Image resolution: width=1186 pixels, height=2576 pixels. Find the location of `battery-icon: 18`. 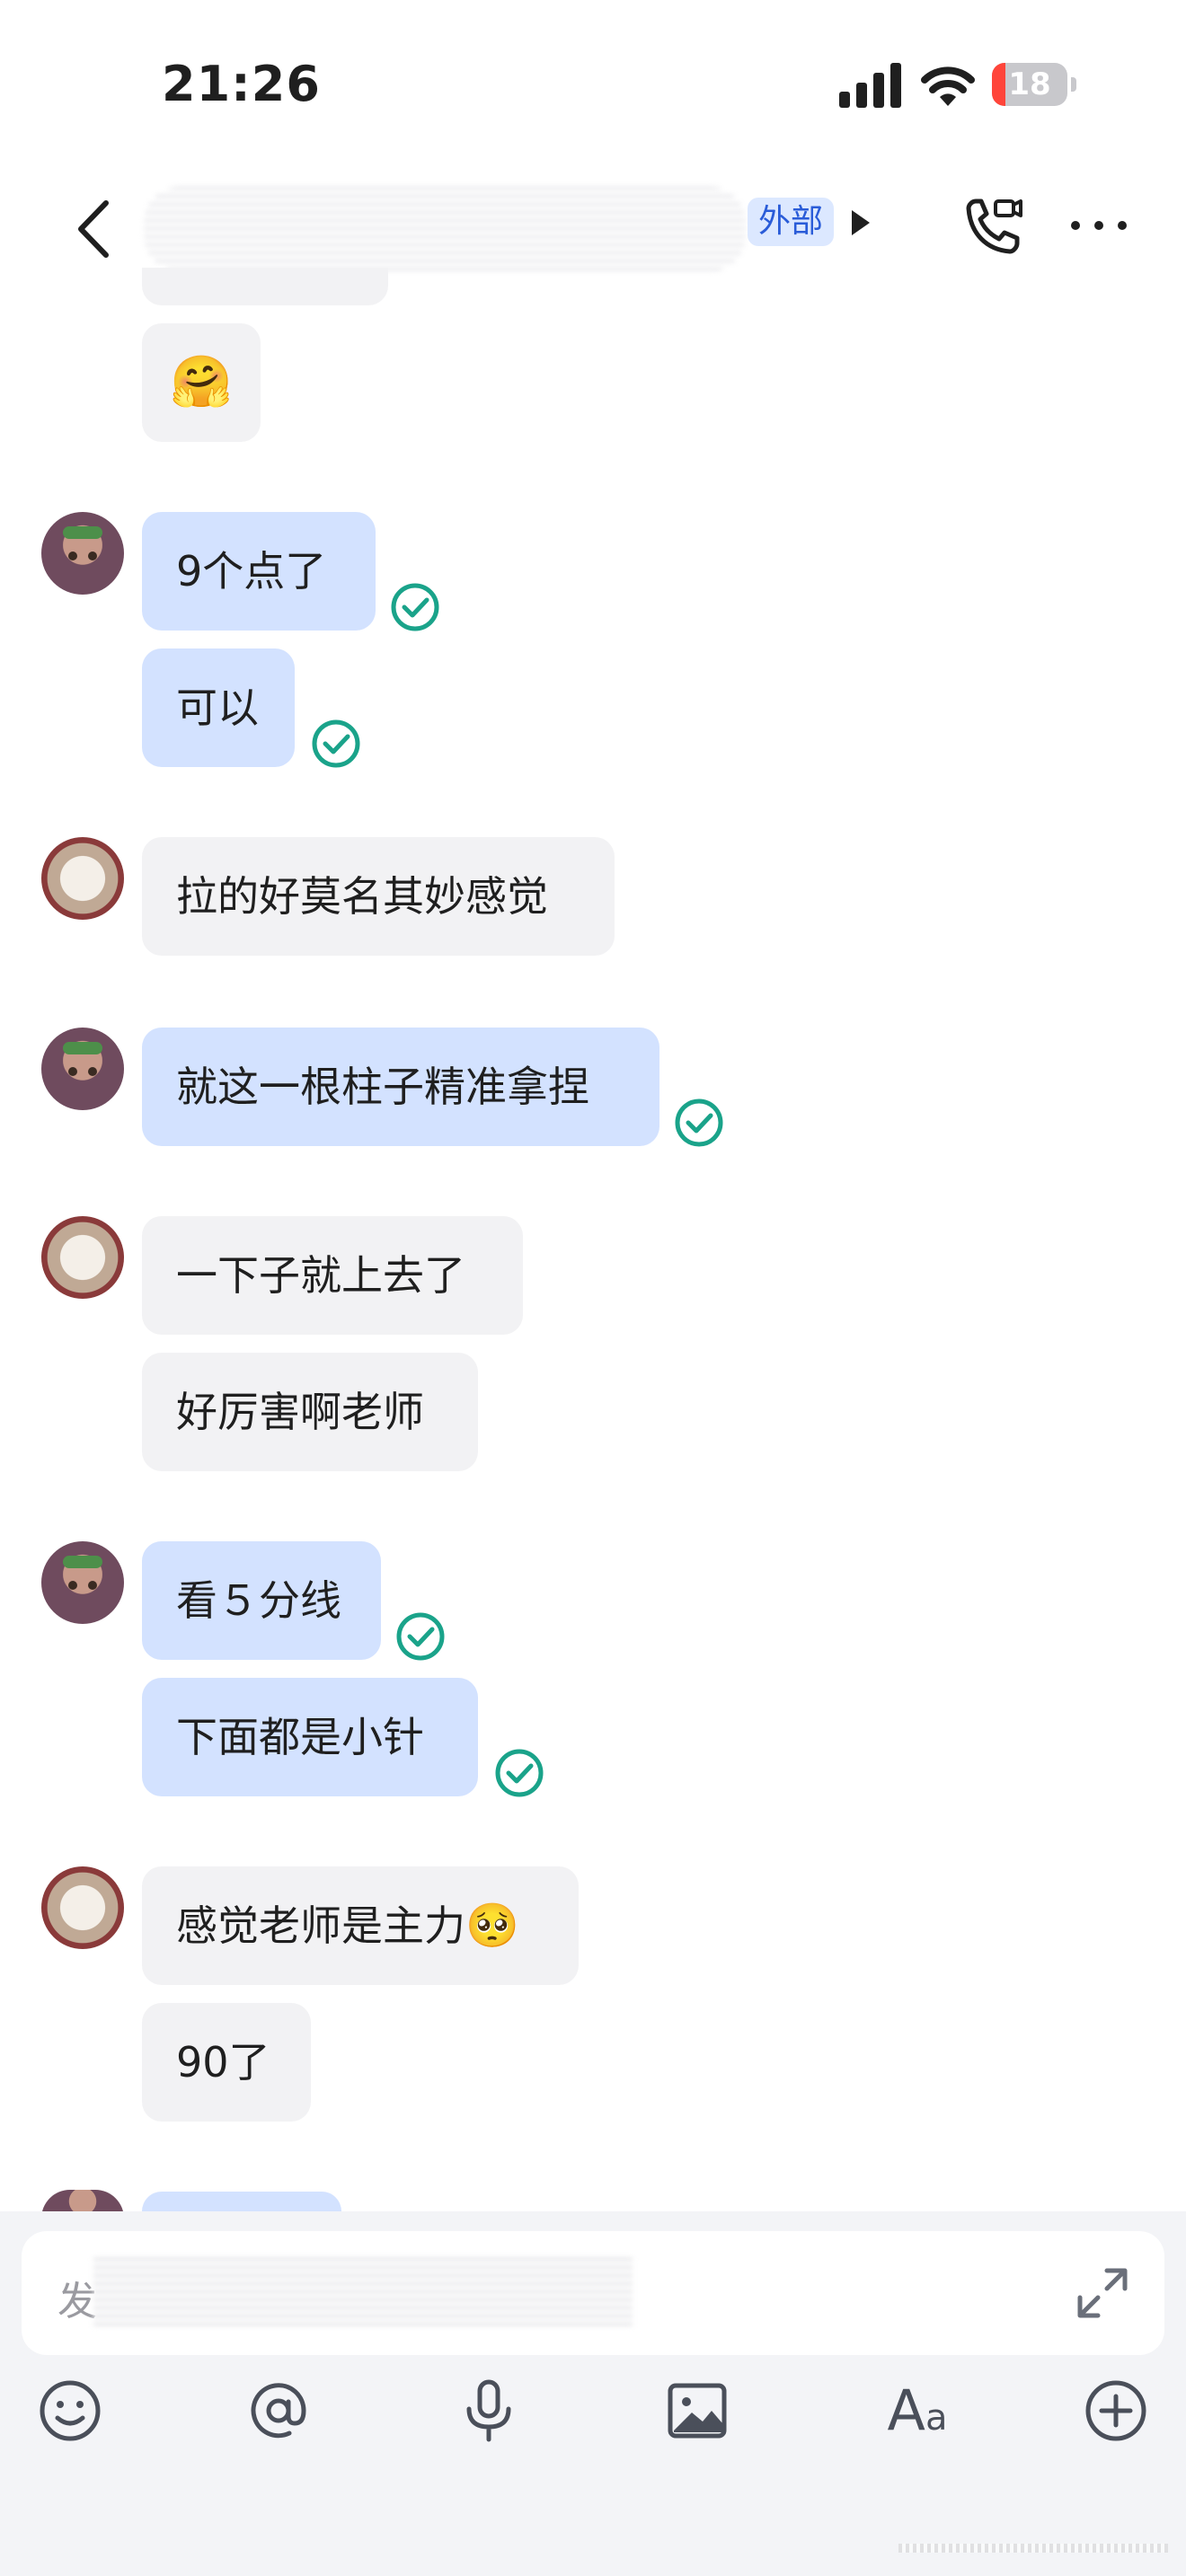

battery-icon: 18 is located at coordinates (1034, 85).